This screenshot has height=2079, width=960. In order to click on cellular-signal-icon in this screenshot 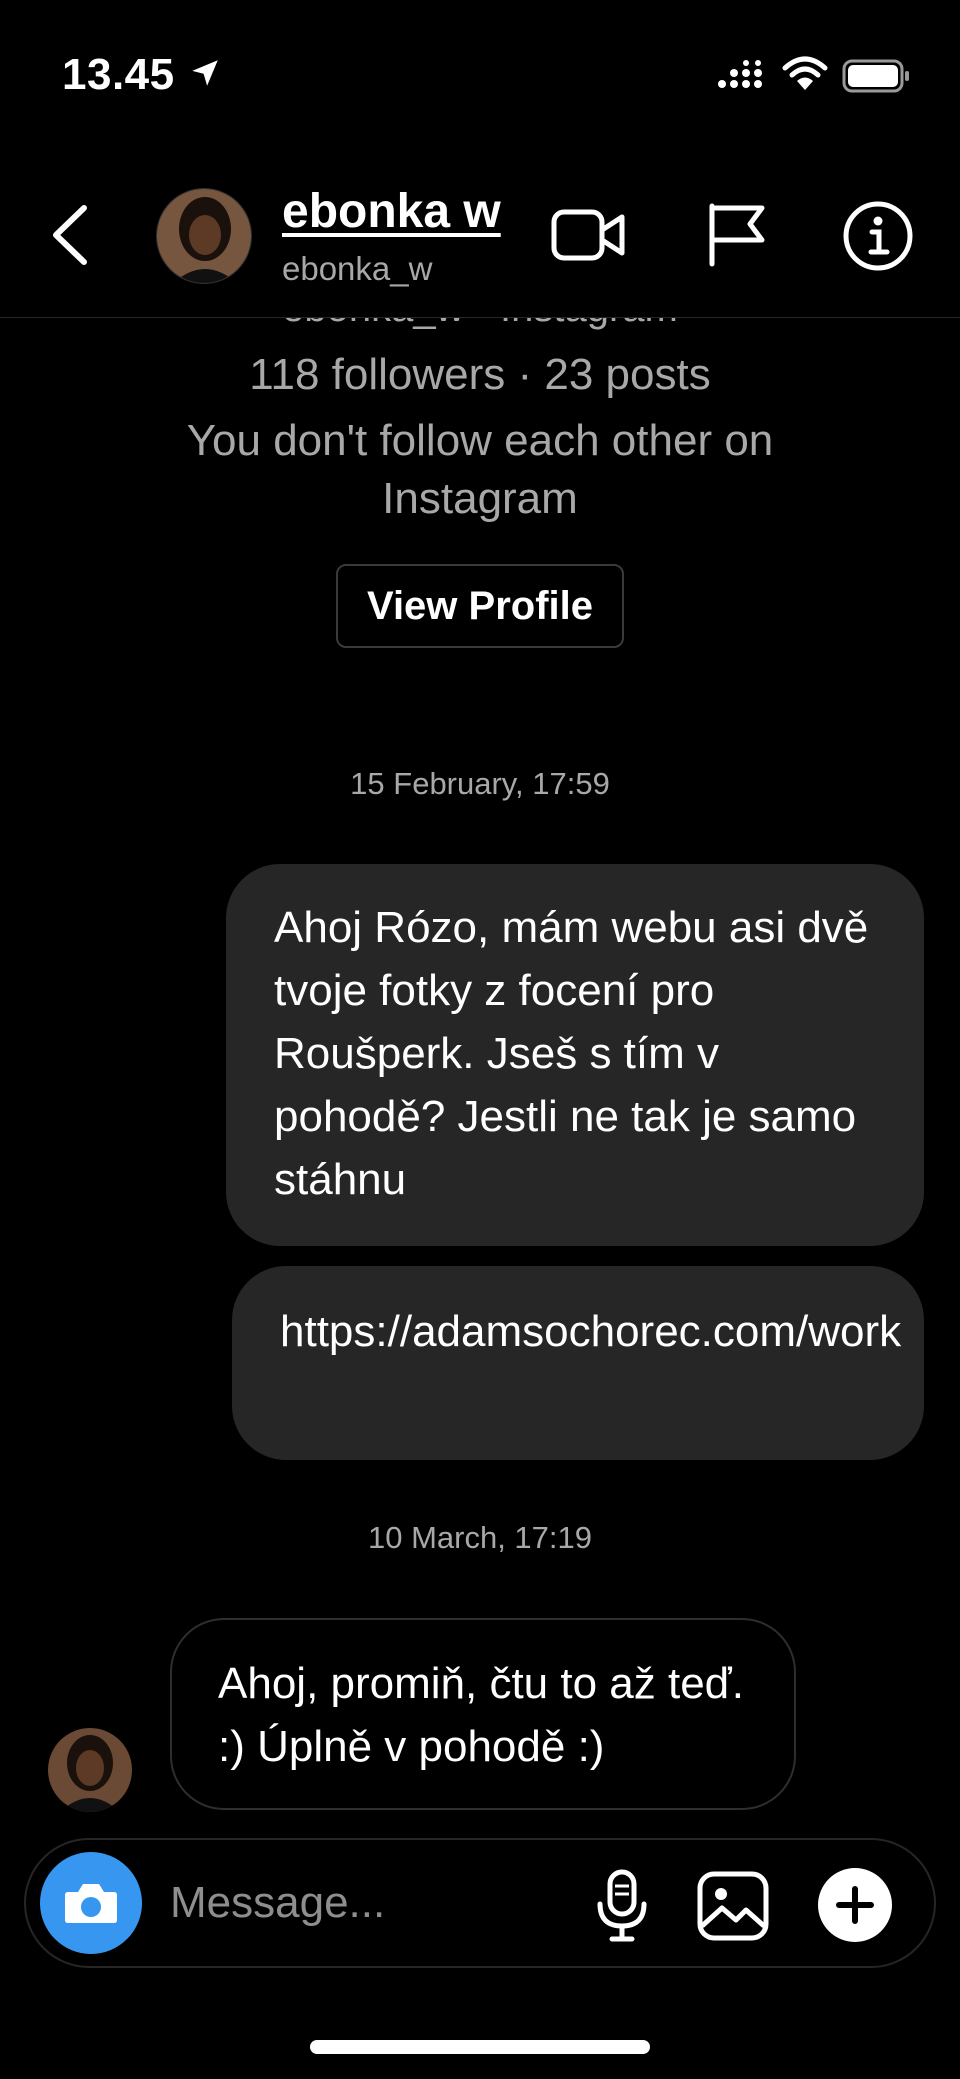, I will do `click(742, 76)`.